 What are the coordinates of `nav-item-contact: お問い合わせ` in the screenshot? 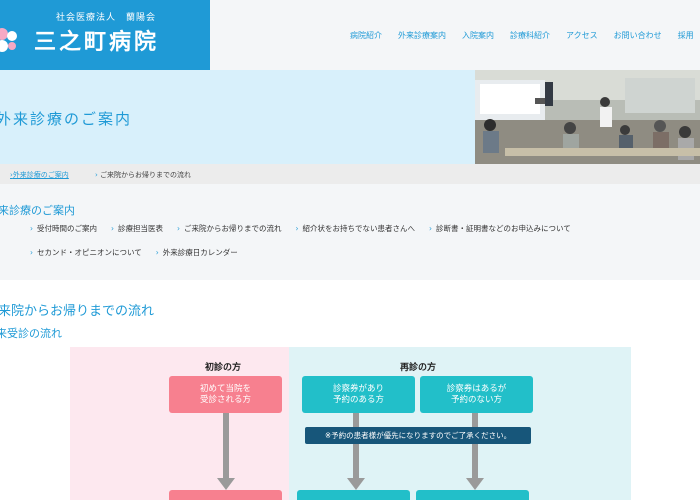 It's located at (638, 35).